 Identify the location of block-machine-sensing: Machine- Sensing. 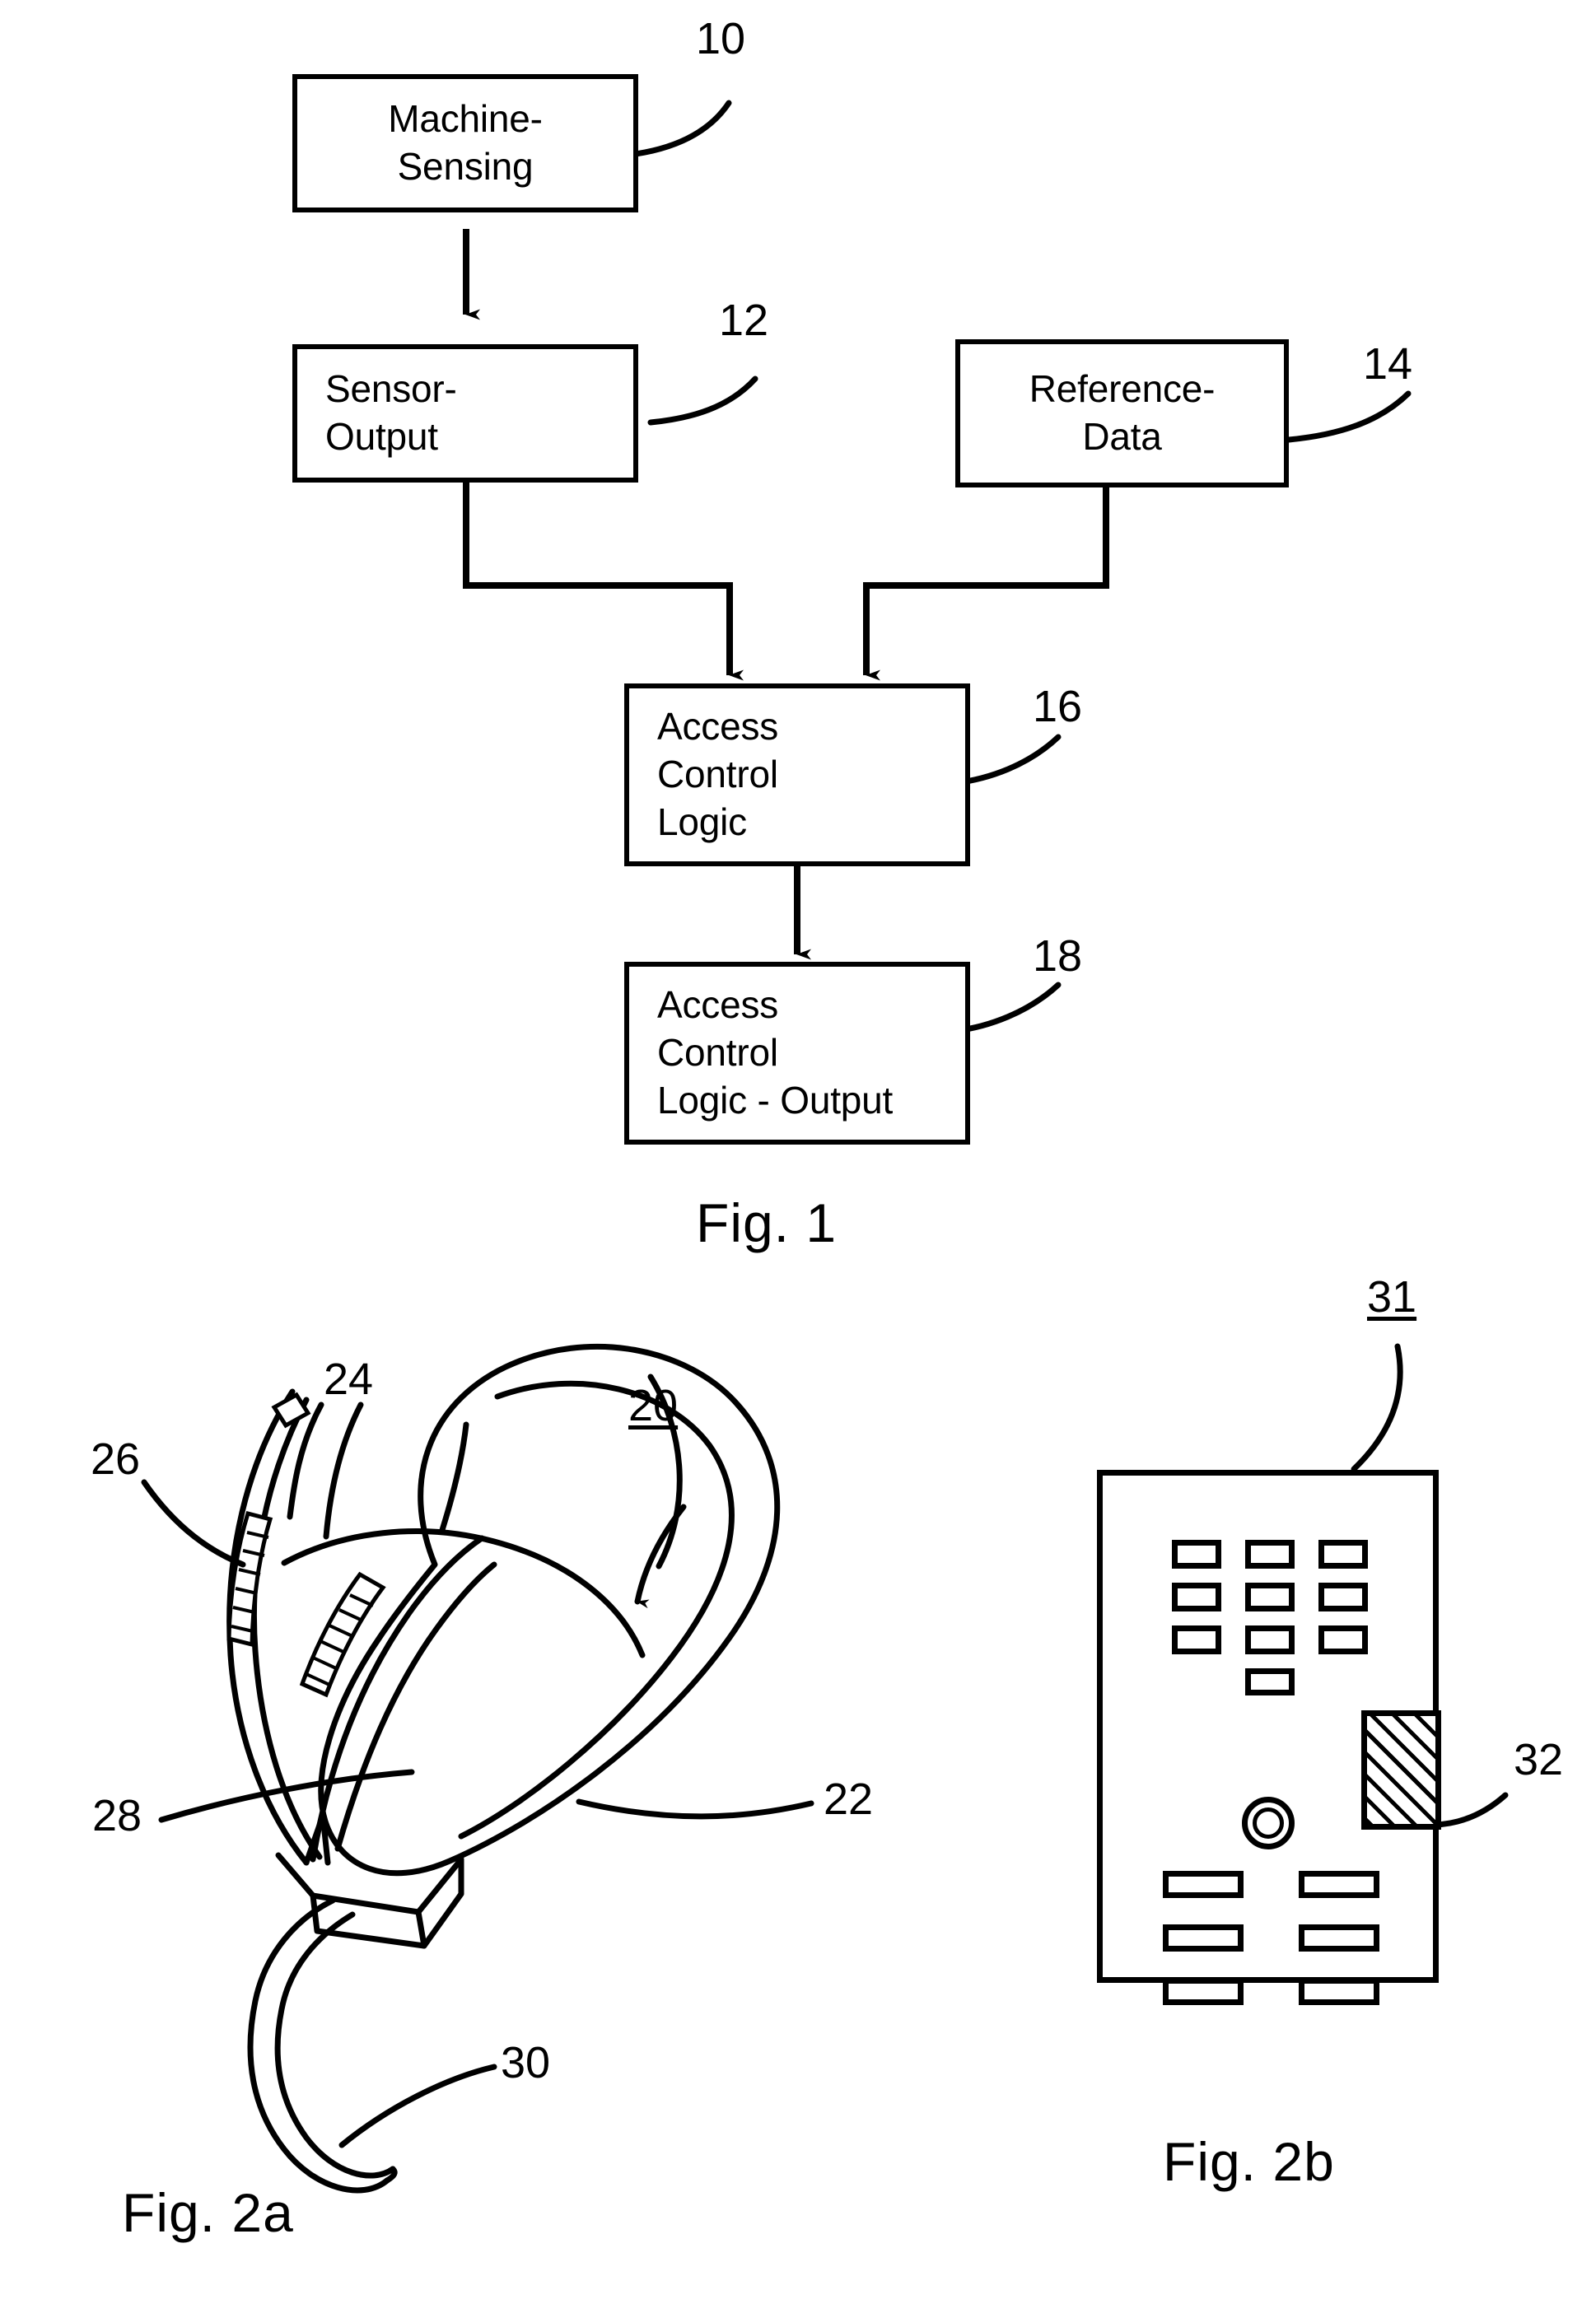
(465, 143).